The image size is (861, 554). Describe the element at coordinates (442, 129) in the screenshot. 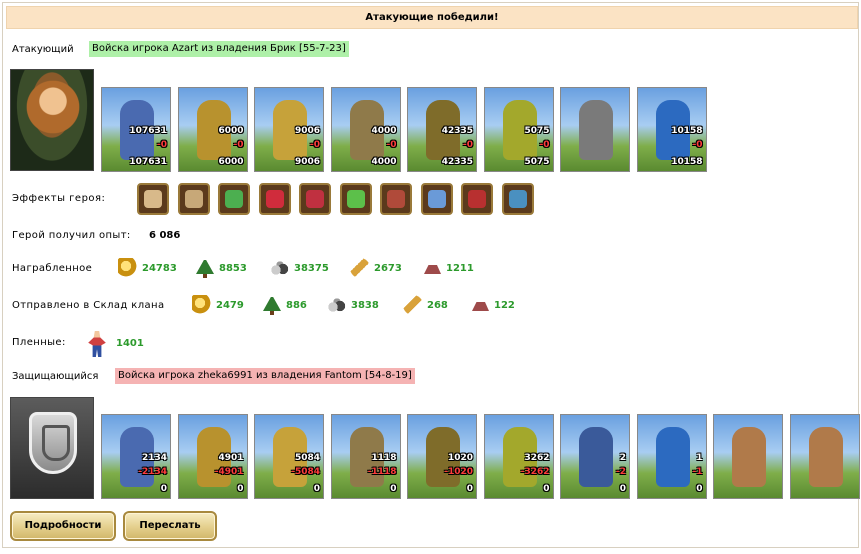

I see `attacker-unit-card: 42335 -0 42335` at that location.